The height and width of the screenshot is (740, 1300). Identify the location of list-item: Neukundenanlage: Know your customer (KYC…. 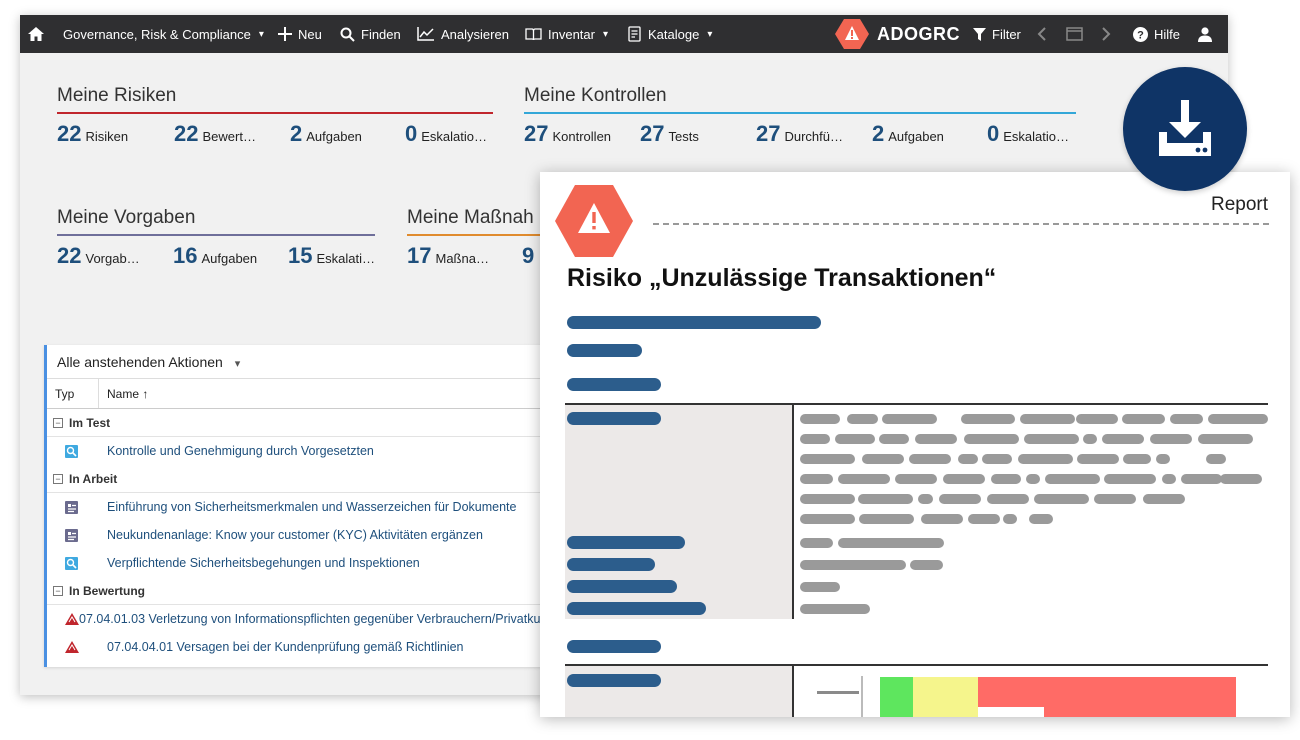
(305, 535).